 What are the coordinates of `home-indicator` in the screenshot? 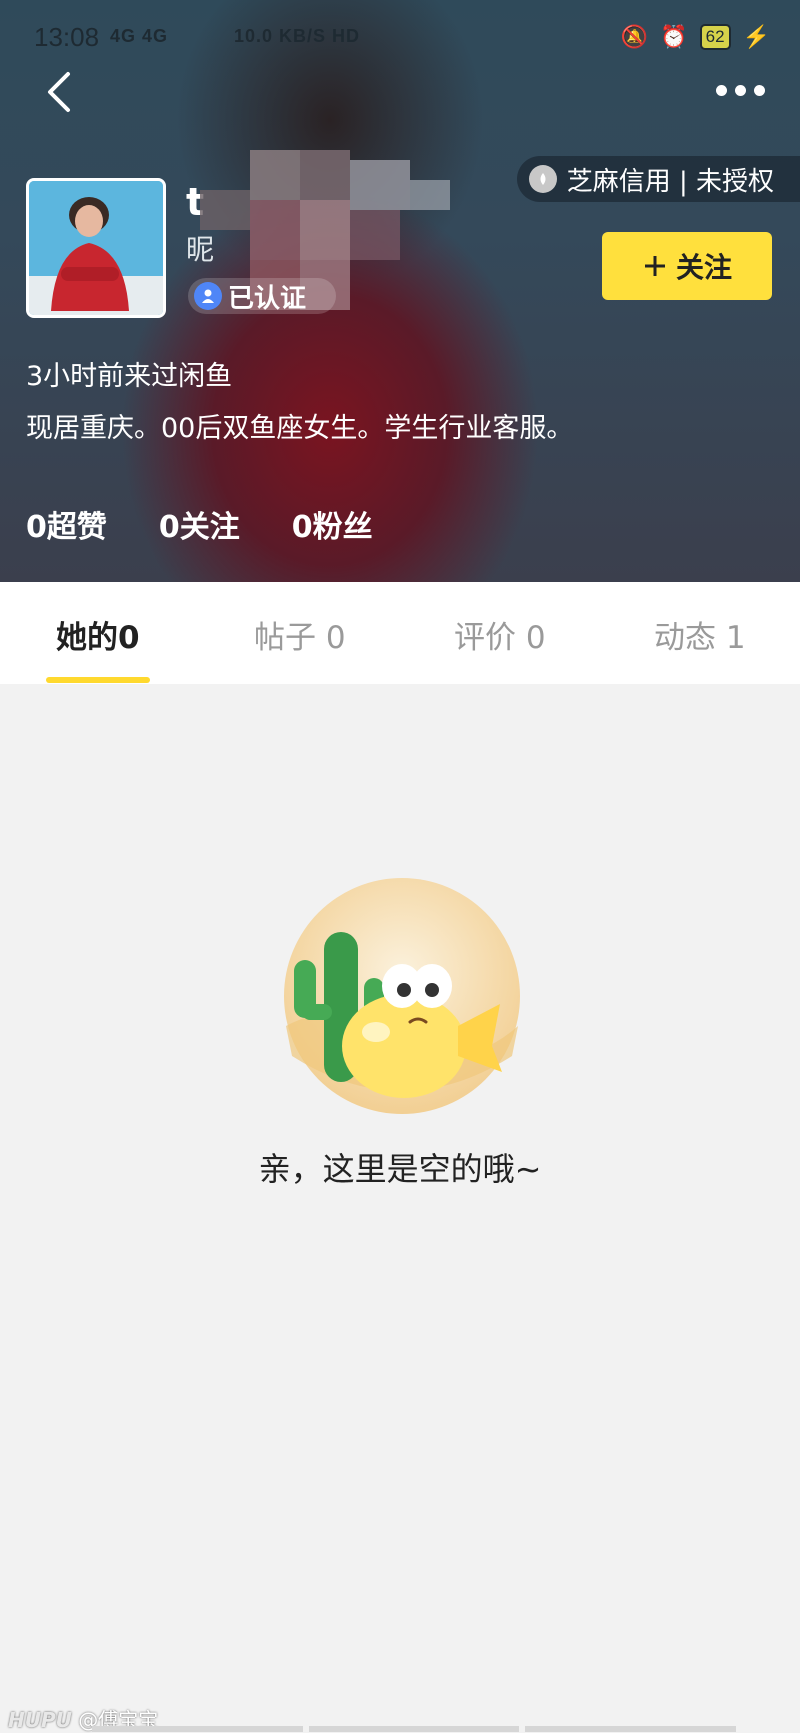 It's located at (414, 1729).